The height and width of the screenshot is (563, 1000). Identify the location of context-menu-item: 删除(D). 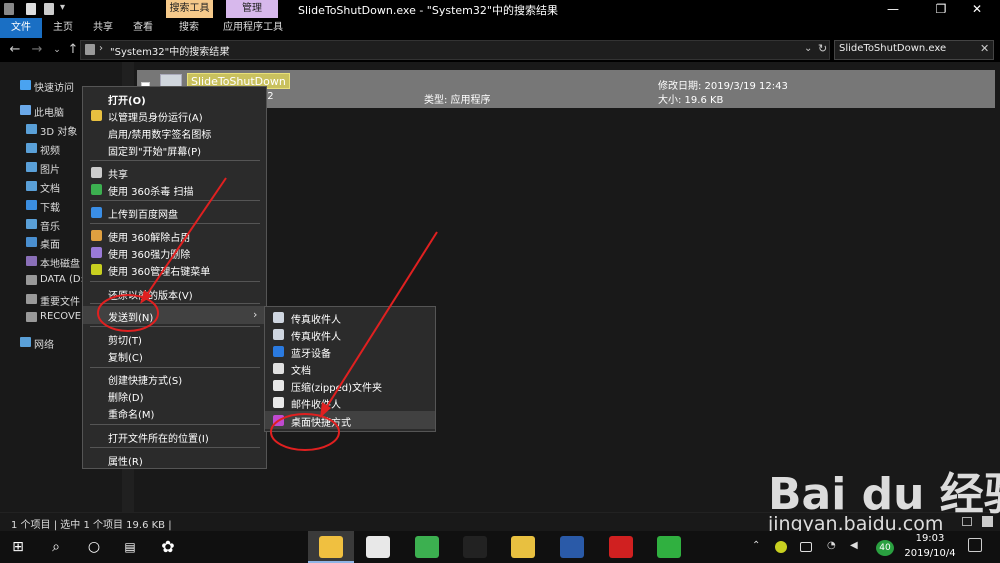
(174, 395).